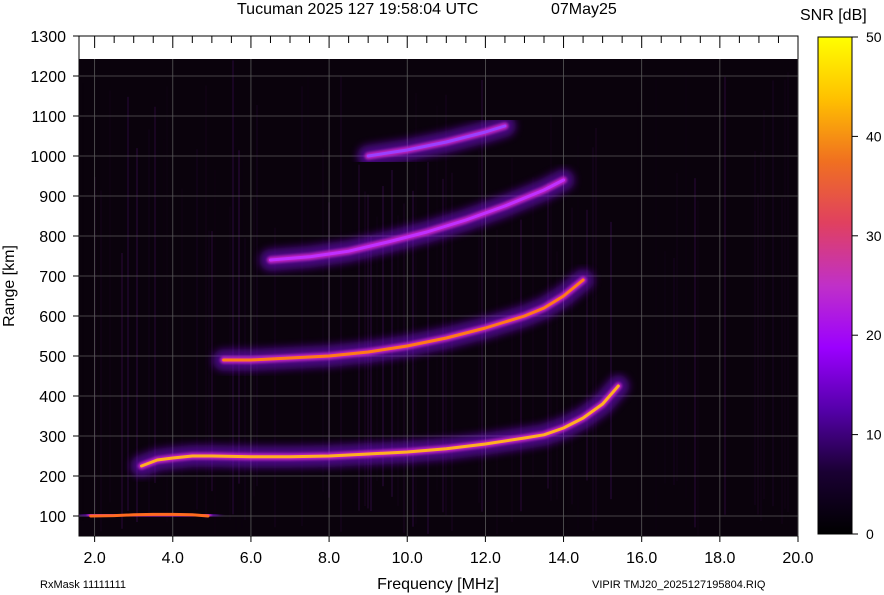  I want to click on y-tick-label: 1100, so click(49, 117).